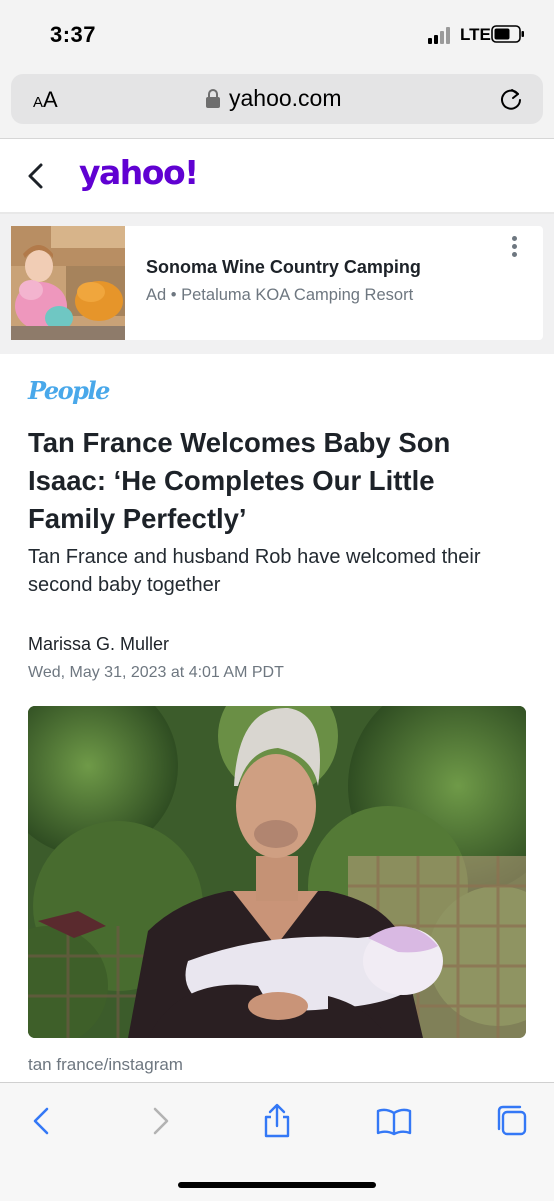 The width and height of the screenshot is (554, 1201). I want to click on yahoo-logo: yahoo!, so click(139, 172).